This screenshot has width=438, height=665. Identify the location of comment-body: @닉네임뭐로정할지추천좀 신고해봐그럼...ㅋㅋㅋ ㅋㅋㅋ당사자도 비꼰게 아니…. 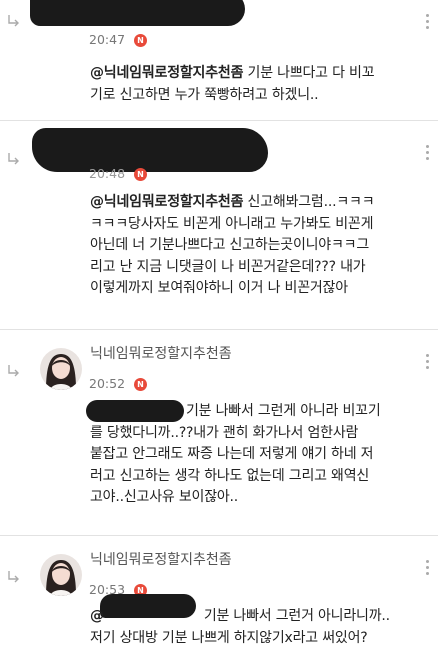
(232, 245).